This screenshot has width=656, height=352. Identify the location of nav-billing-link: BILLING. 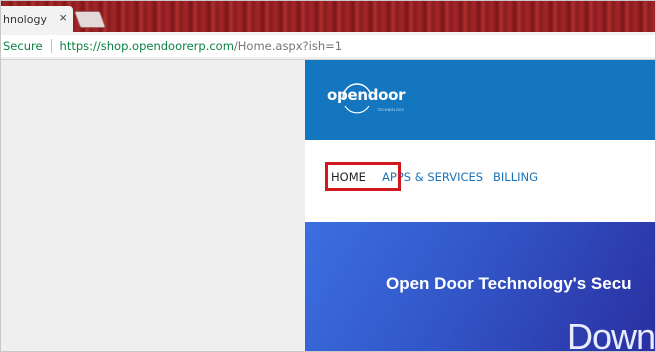
(515, 177).